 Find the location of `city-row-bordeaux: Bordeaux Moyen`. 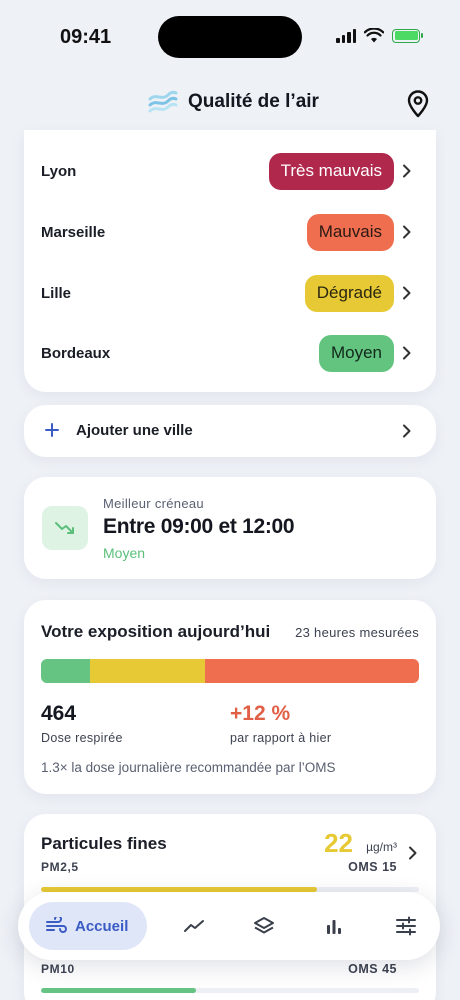

city-row-bordeaux: Bordeaux Moyen is located at coordinates (230, 353).